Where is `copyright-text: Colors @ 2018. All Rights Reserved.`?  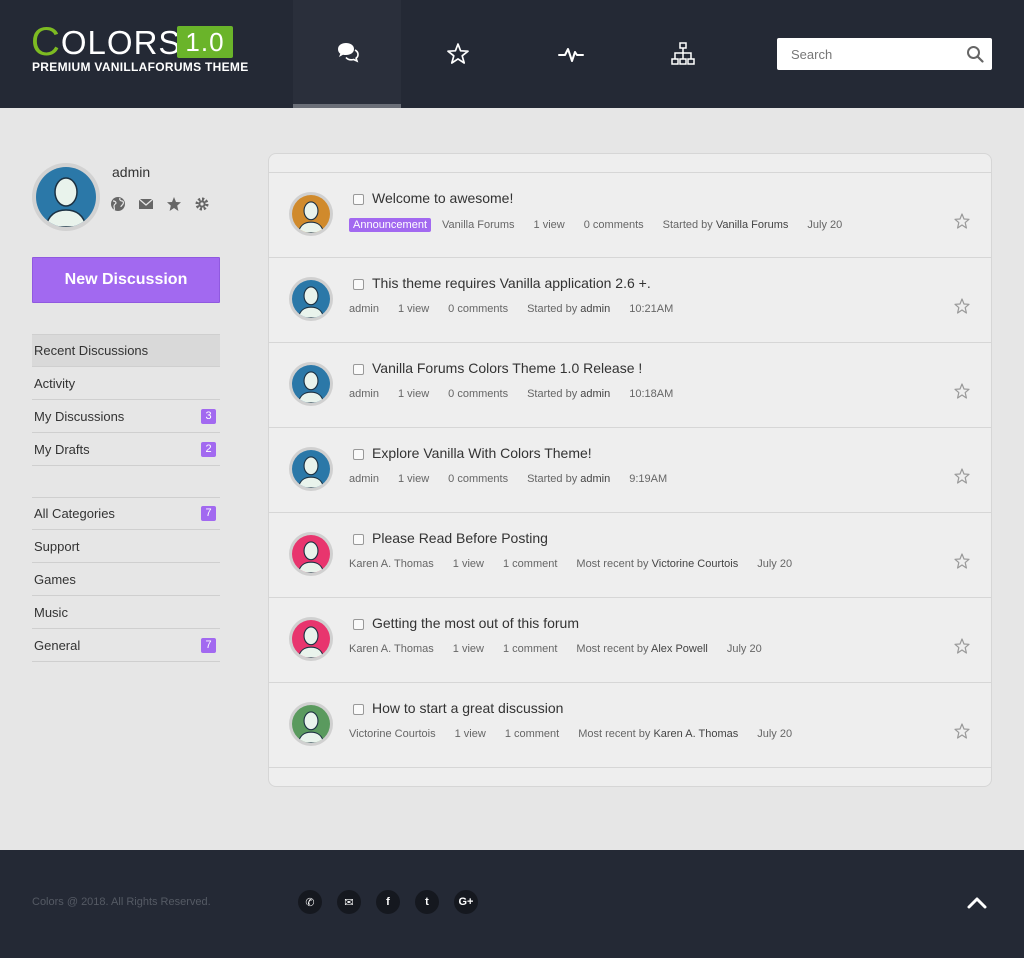
copyright-text: Colors @ 2018. All Rights Reserved. is located at coordinates (121, 902).